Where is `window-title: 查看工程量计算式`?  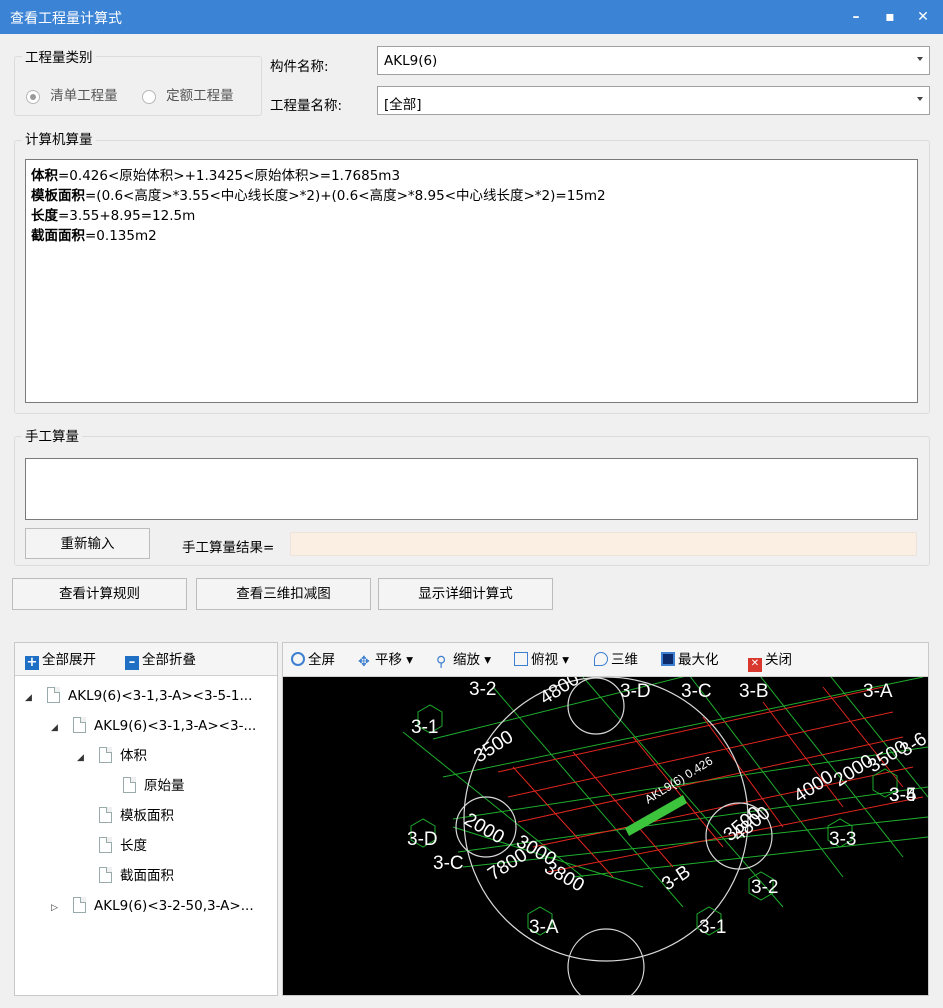 window-title: 查看工程量计算式 is located at coordinates (66, 19).